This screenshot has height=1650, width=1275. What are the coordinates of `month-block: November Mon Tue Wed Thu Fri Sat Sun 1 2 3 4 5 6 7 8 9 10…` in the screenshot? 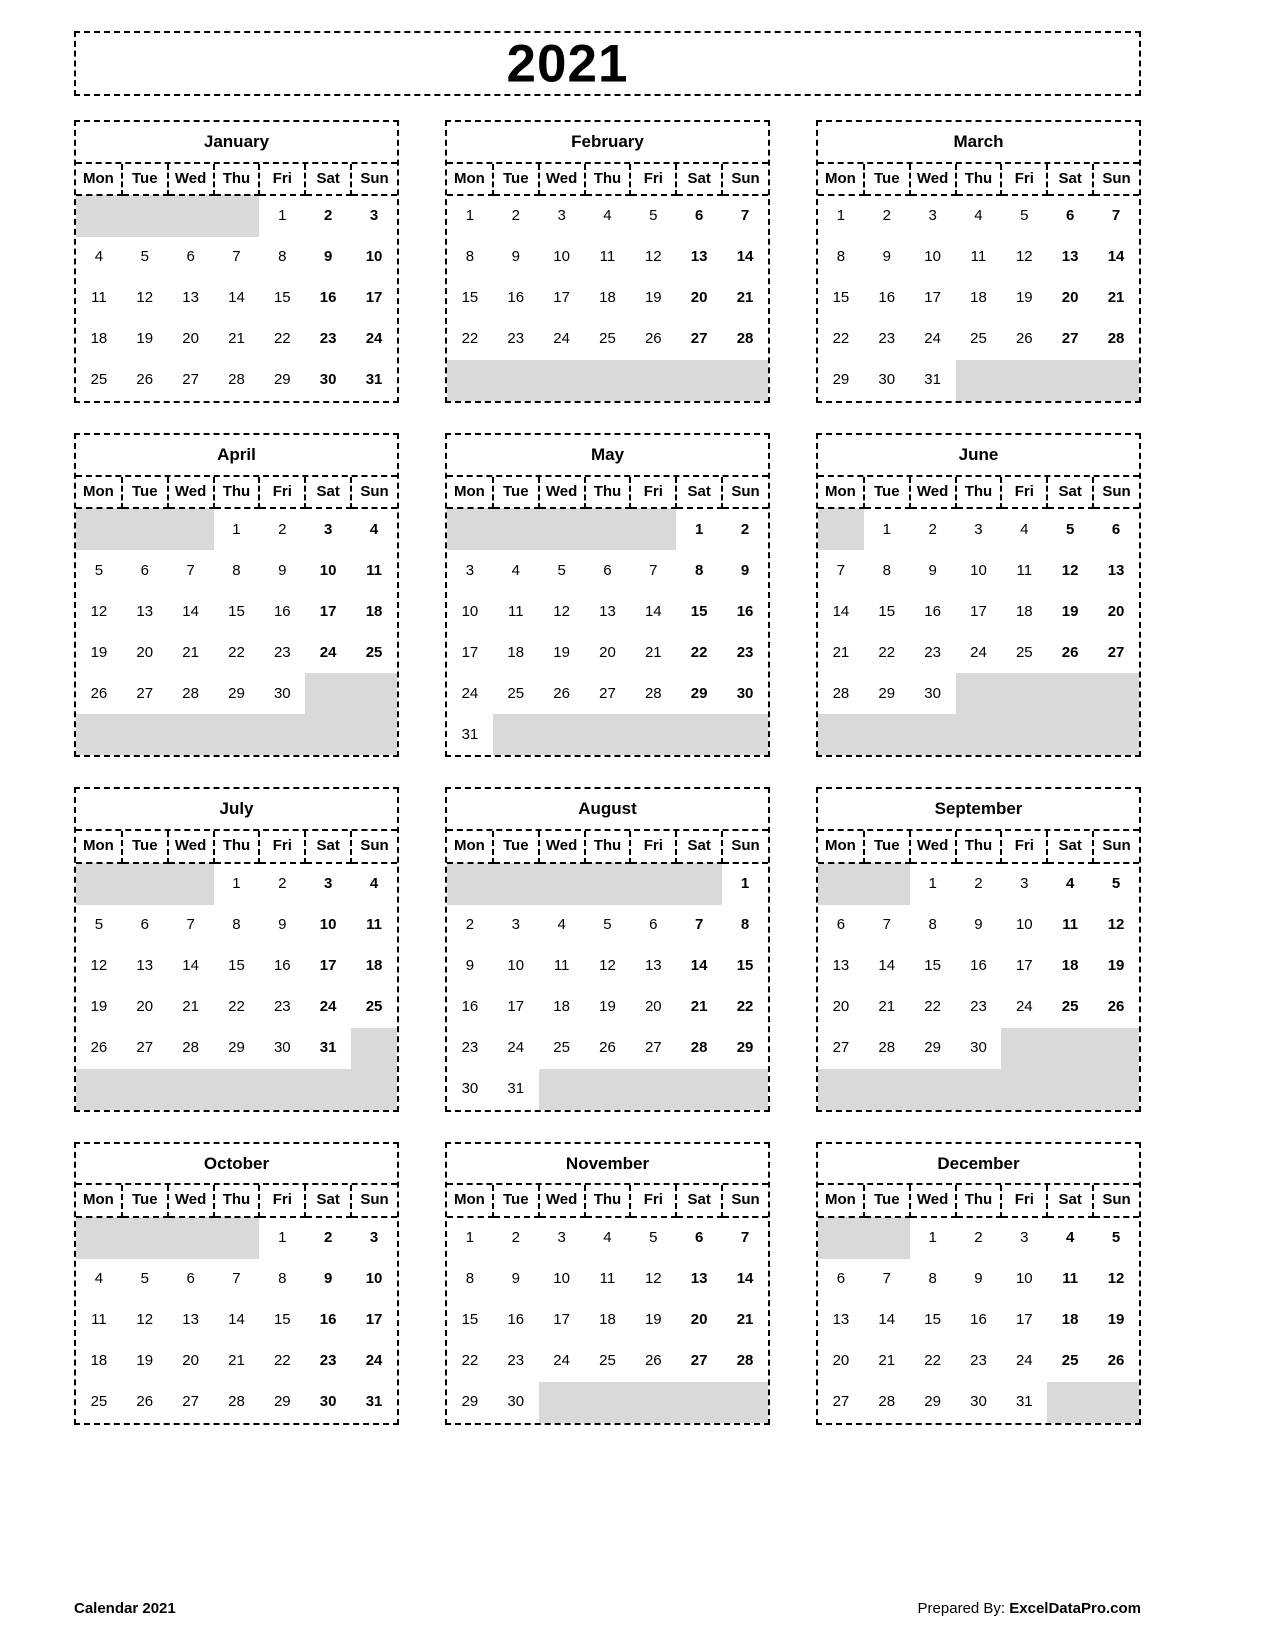 It's located at (607, 1283).